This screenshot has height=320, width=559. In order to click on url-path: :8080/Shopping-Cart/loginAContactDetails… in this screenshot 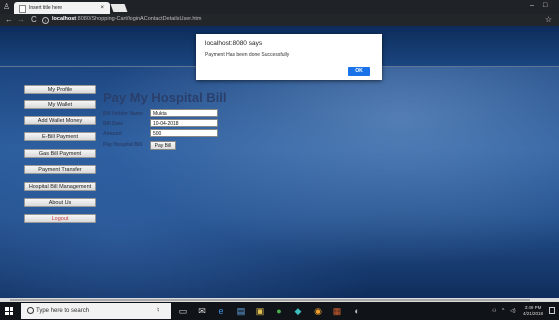, I will do `click(139, 19)`.